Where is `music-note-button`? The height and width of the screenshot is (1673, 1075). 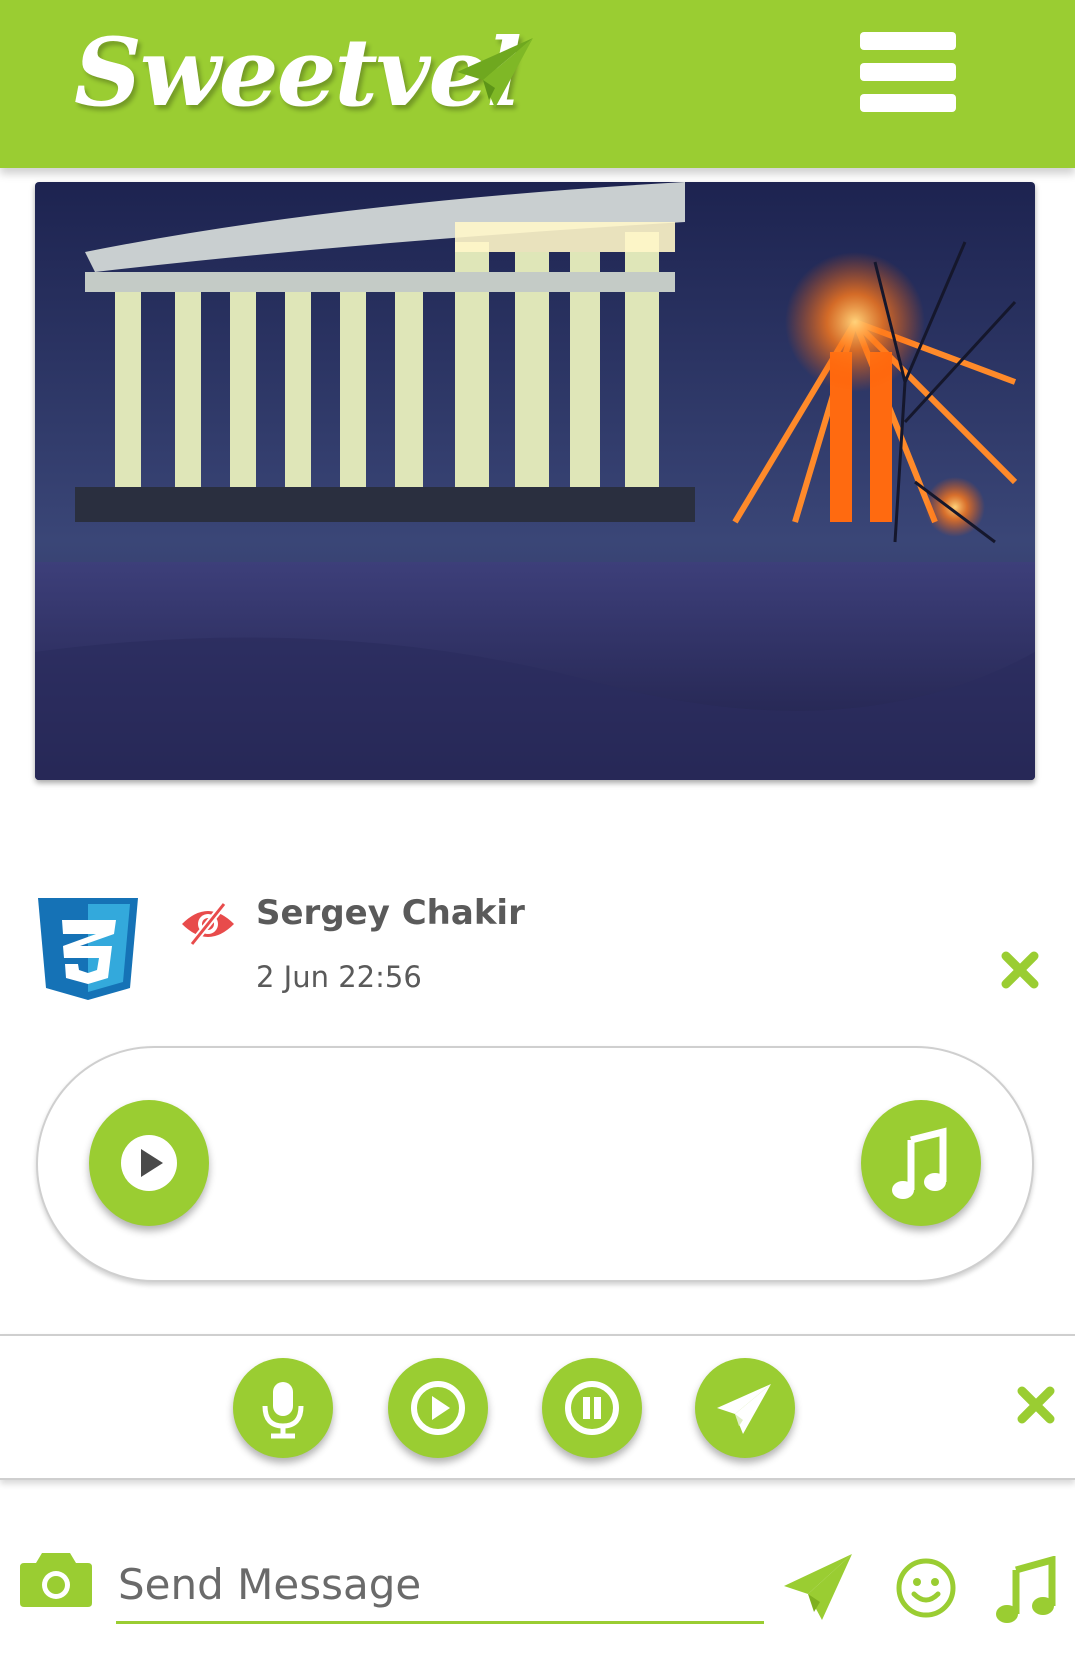 music-note-button is located at coordinates (921, 1163).